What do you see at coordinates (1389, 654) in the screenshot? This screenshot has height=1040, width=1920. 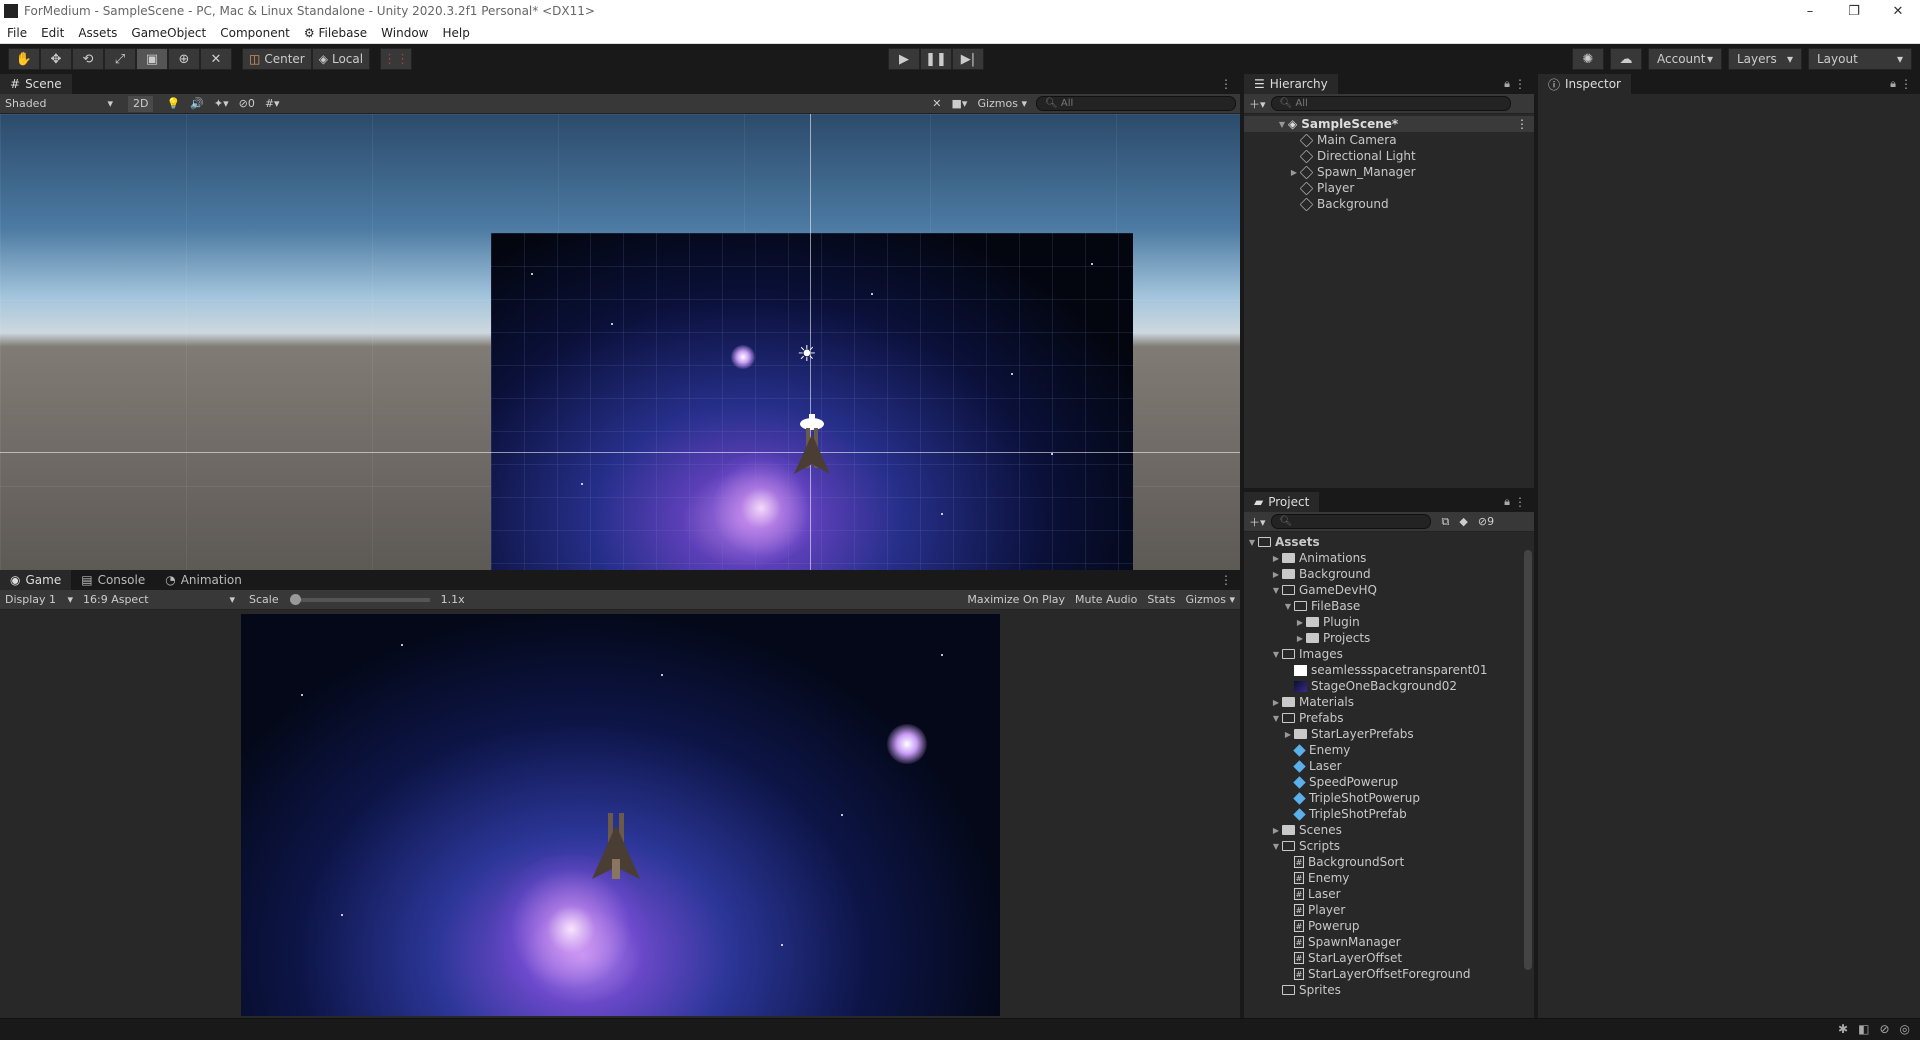 I see `project-item: ▼ Images` at bounding box center [1389, 654].